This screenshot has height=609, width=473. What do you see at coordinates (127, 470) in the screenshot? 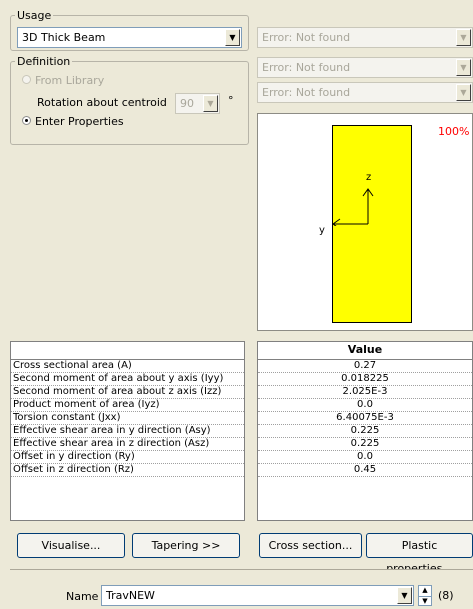
I see `property-name-cell: Offset in z direction (Rz)` at bounding box center [127, 470].